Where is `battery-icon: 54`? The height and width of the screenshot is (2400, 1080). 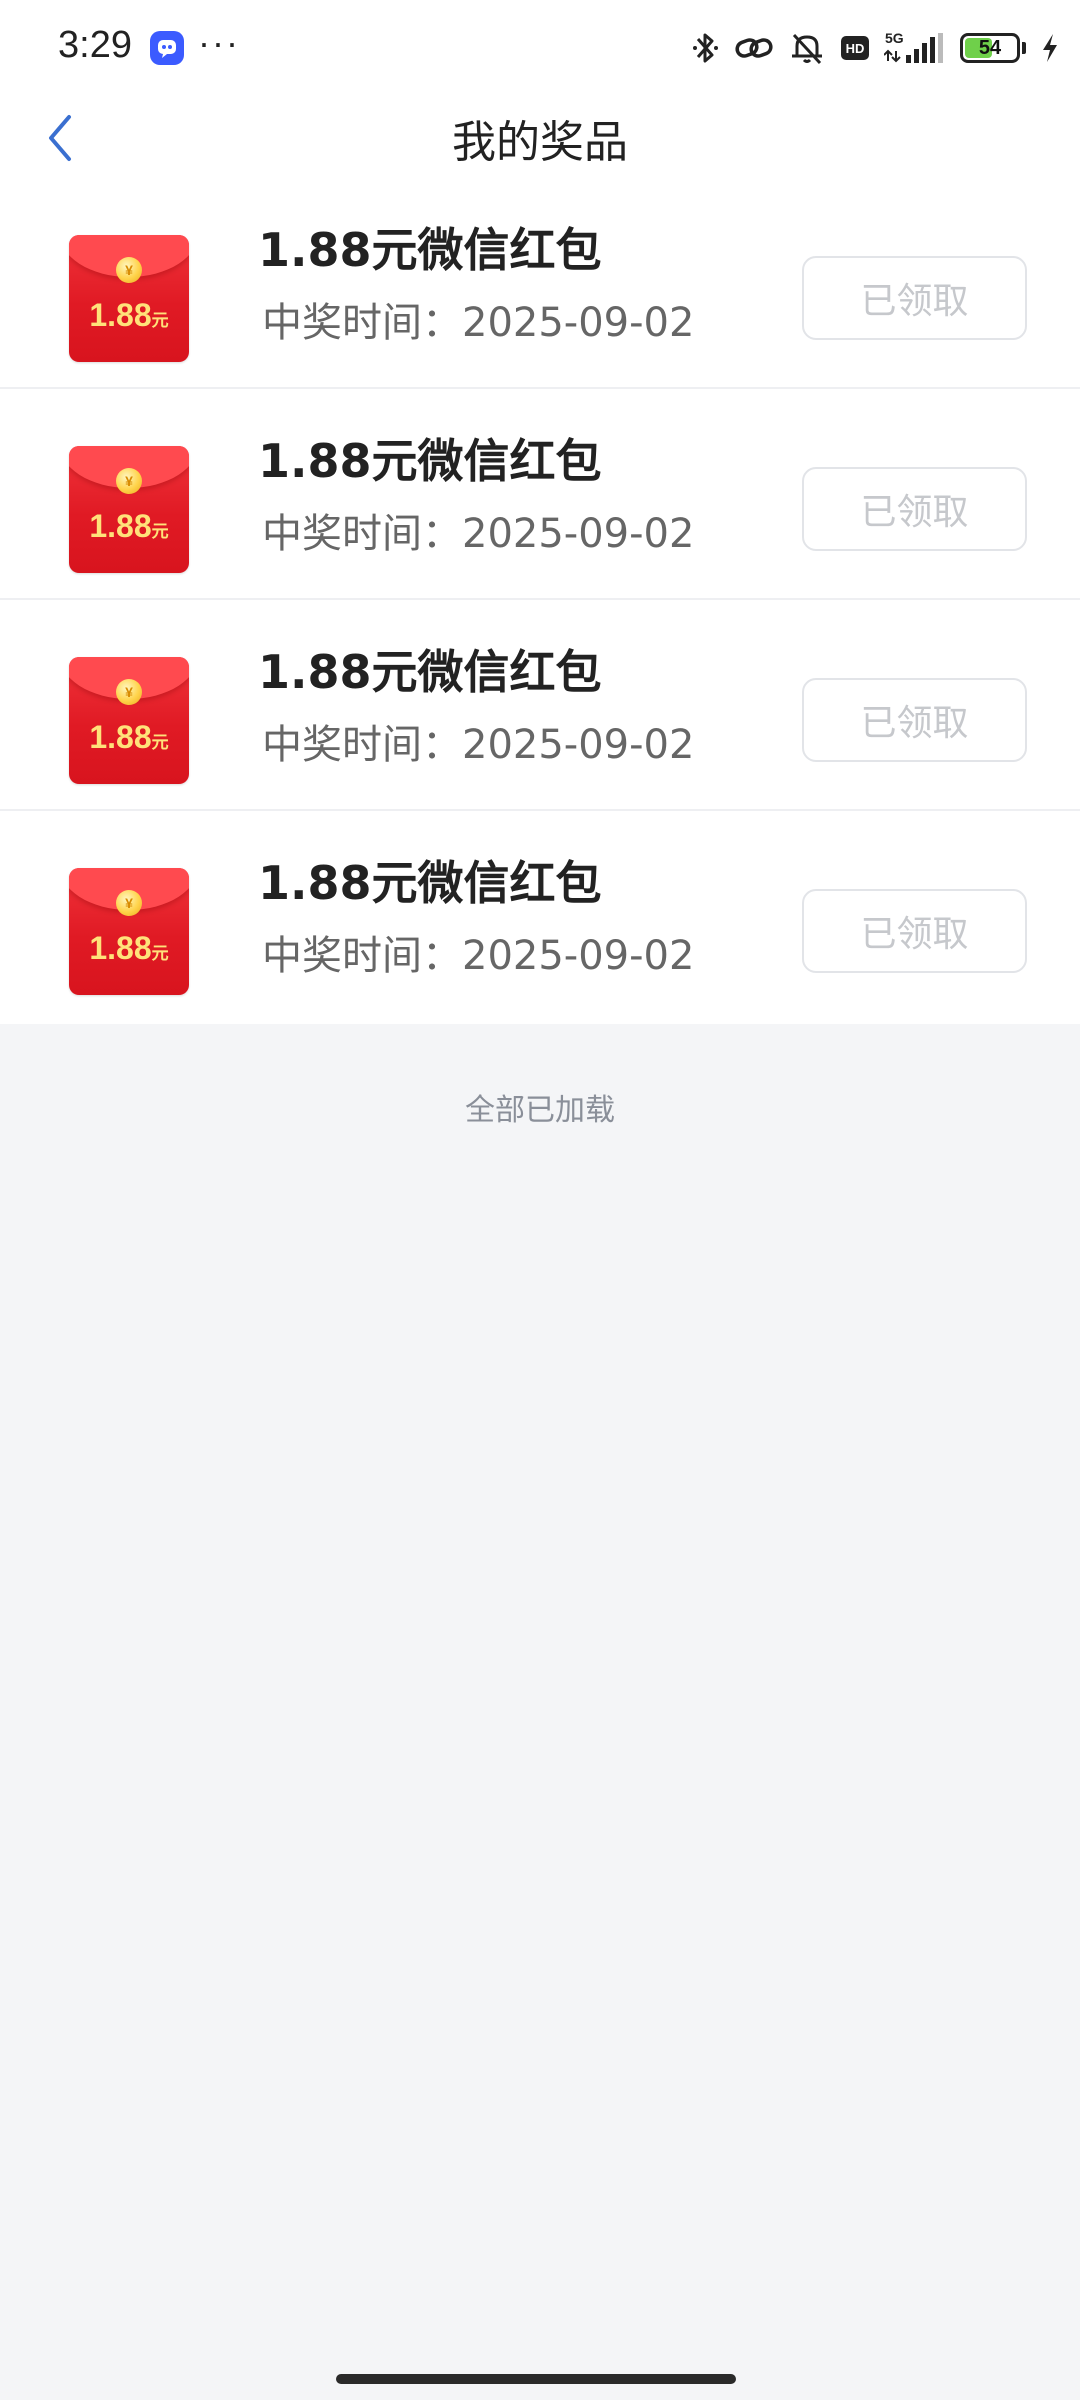 battery-icon: 54 is located at coordinates (990, 48).